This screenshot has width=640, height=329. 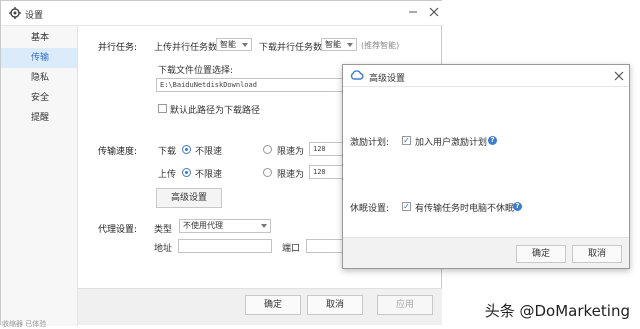 I want to click on download-limit-label: 限速为, so click(x=291, y=152).